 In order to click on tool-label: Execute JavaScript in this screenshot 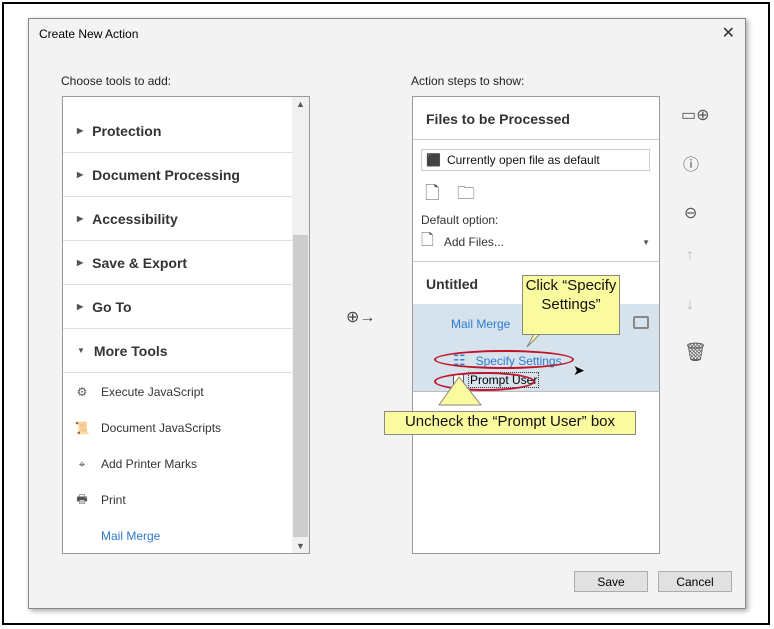, I will do `click(152, 392)`.